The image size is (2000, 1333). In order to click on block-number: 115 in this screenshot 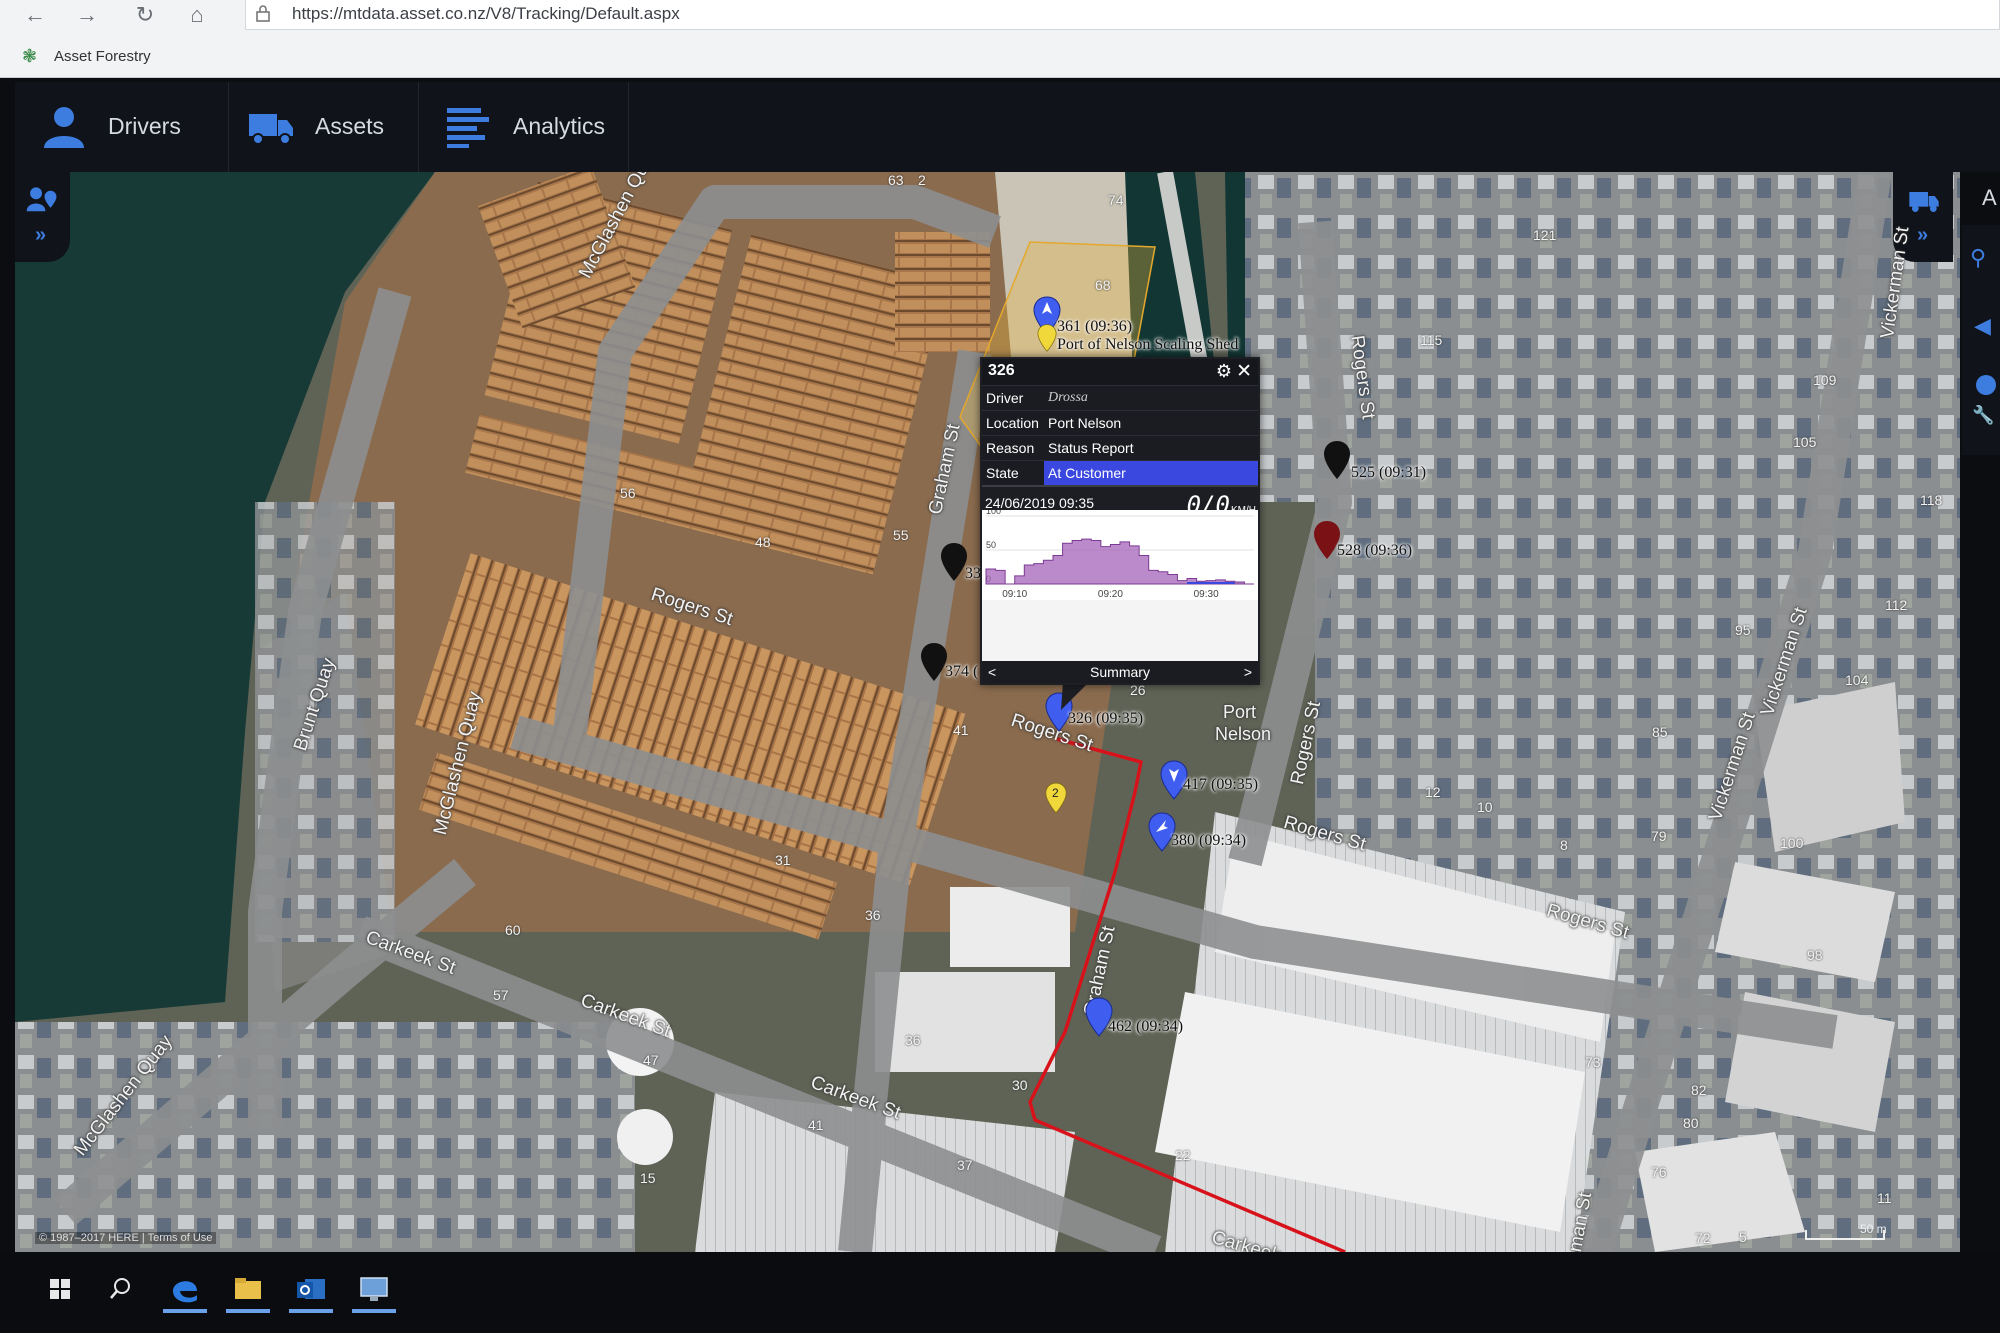, I will do `click(1431, 340)`.